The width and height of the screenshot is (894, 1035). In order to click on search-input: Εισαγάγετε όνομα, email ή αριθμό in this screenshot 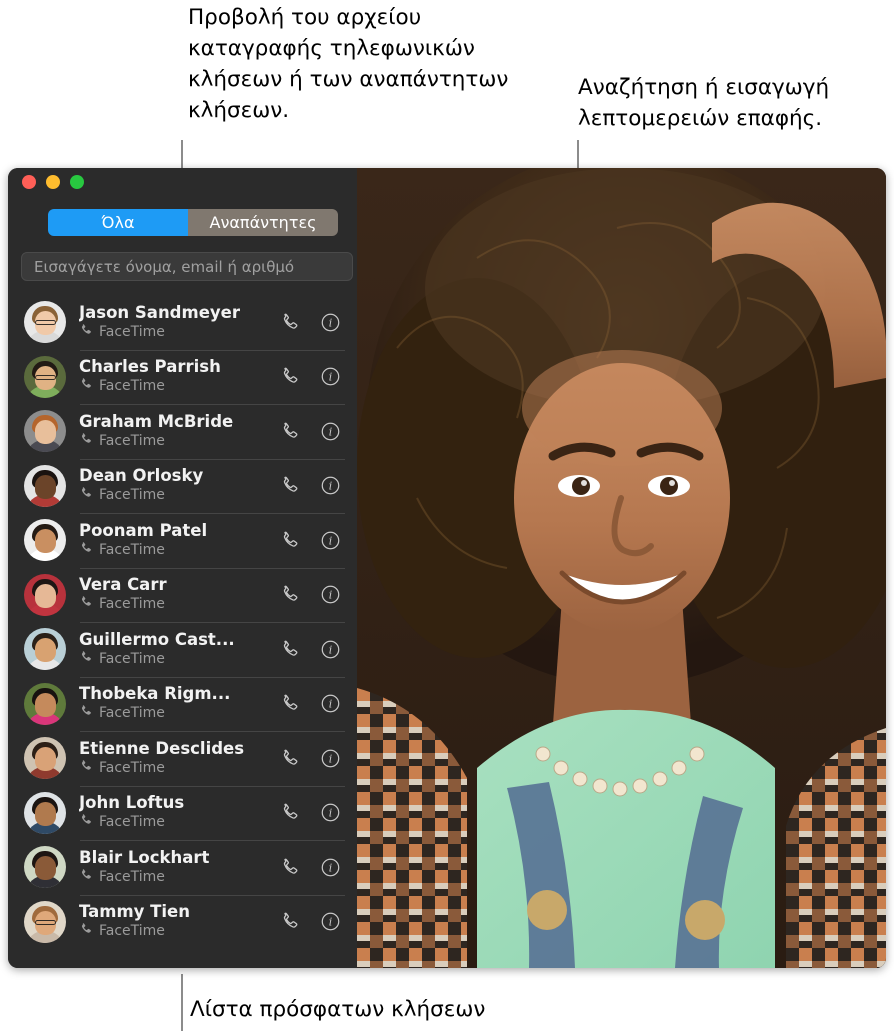, I will do `click(187, 266)`.